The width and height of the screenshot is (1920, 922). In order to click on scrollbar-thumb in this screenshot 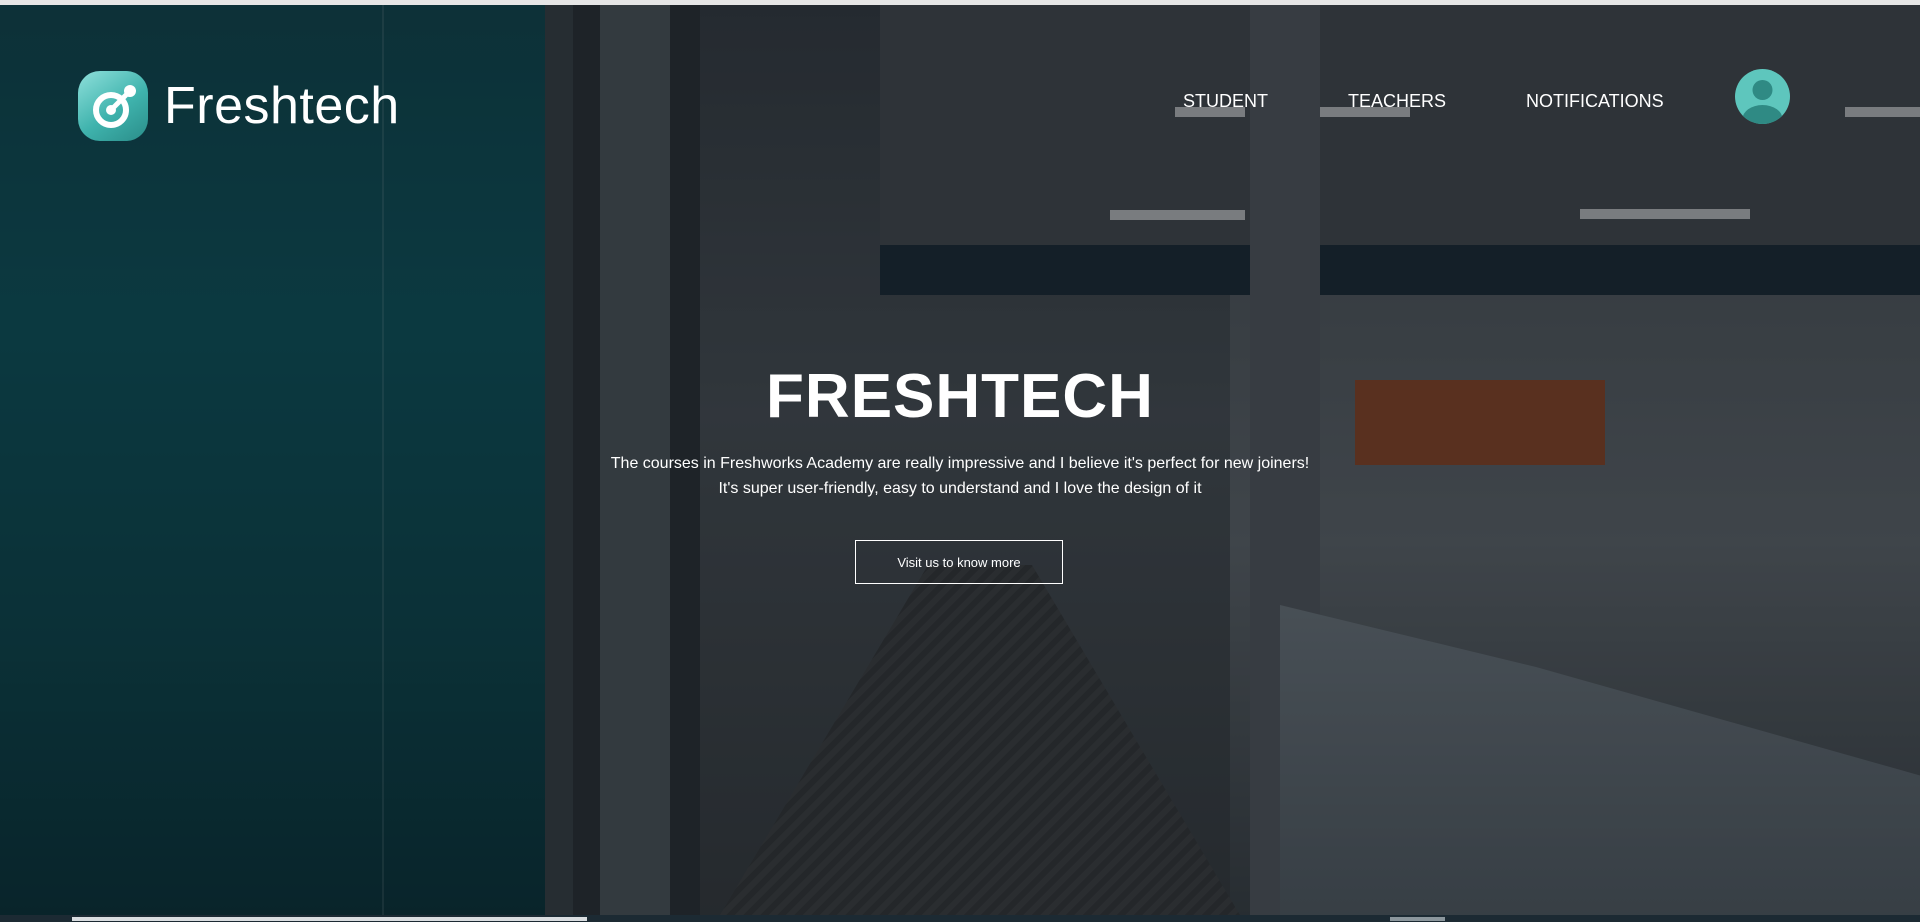, I will do `click(329, 919)`.